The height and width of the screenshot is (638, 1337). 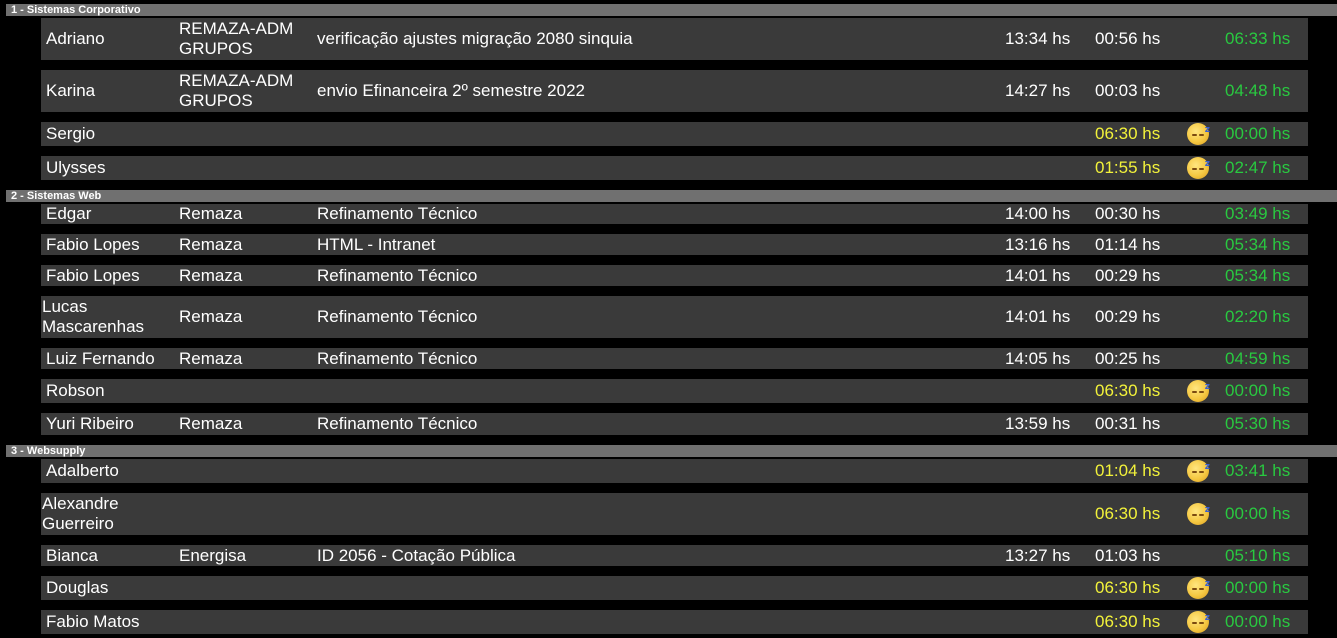 I want to click on table-row: Robson 06:30 hs z 00:00 hs, so click(x=674, y=391).